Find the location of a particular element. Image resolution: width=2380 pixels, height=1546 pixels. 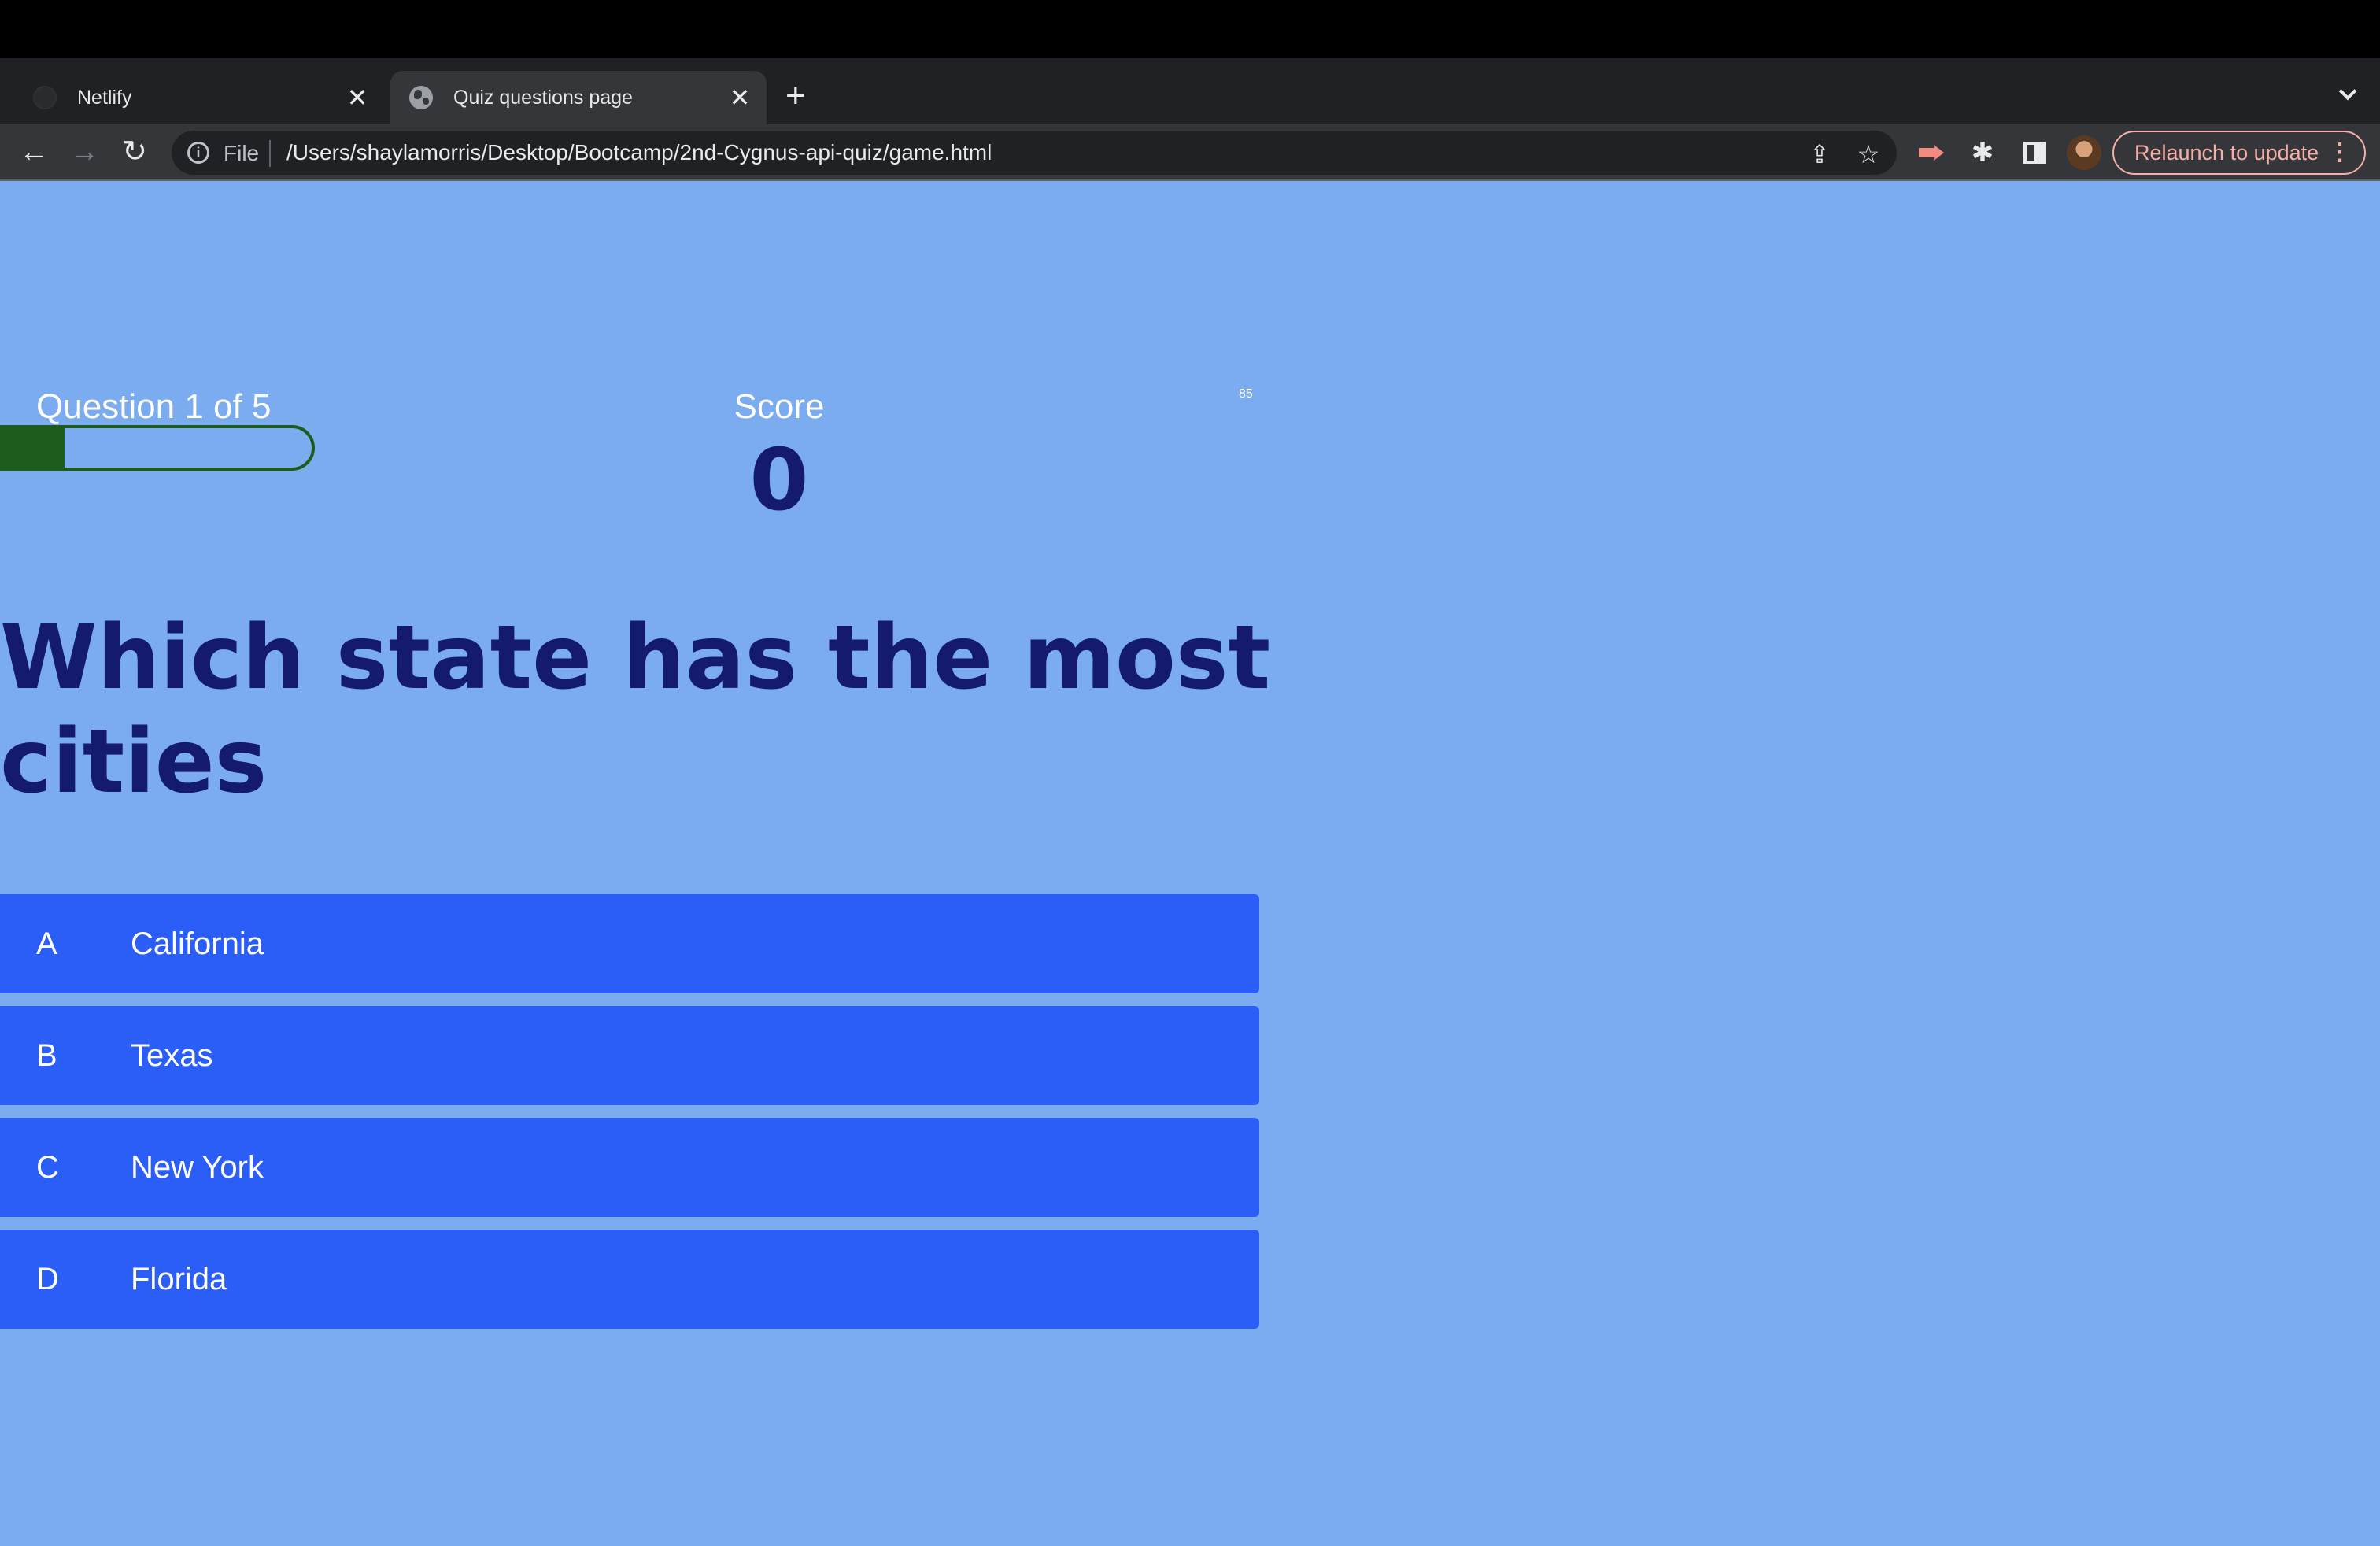

back-arrow-icon: ← is located at coordinates (34, 152).